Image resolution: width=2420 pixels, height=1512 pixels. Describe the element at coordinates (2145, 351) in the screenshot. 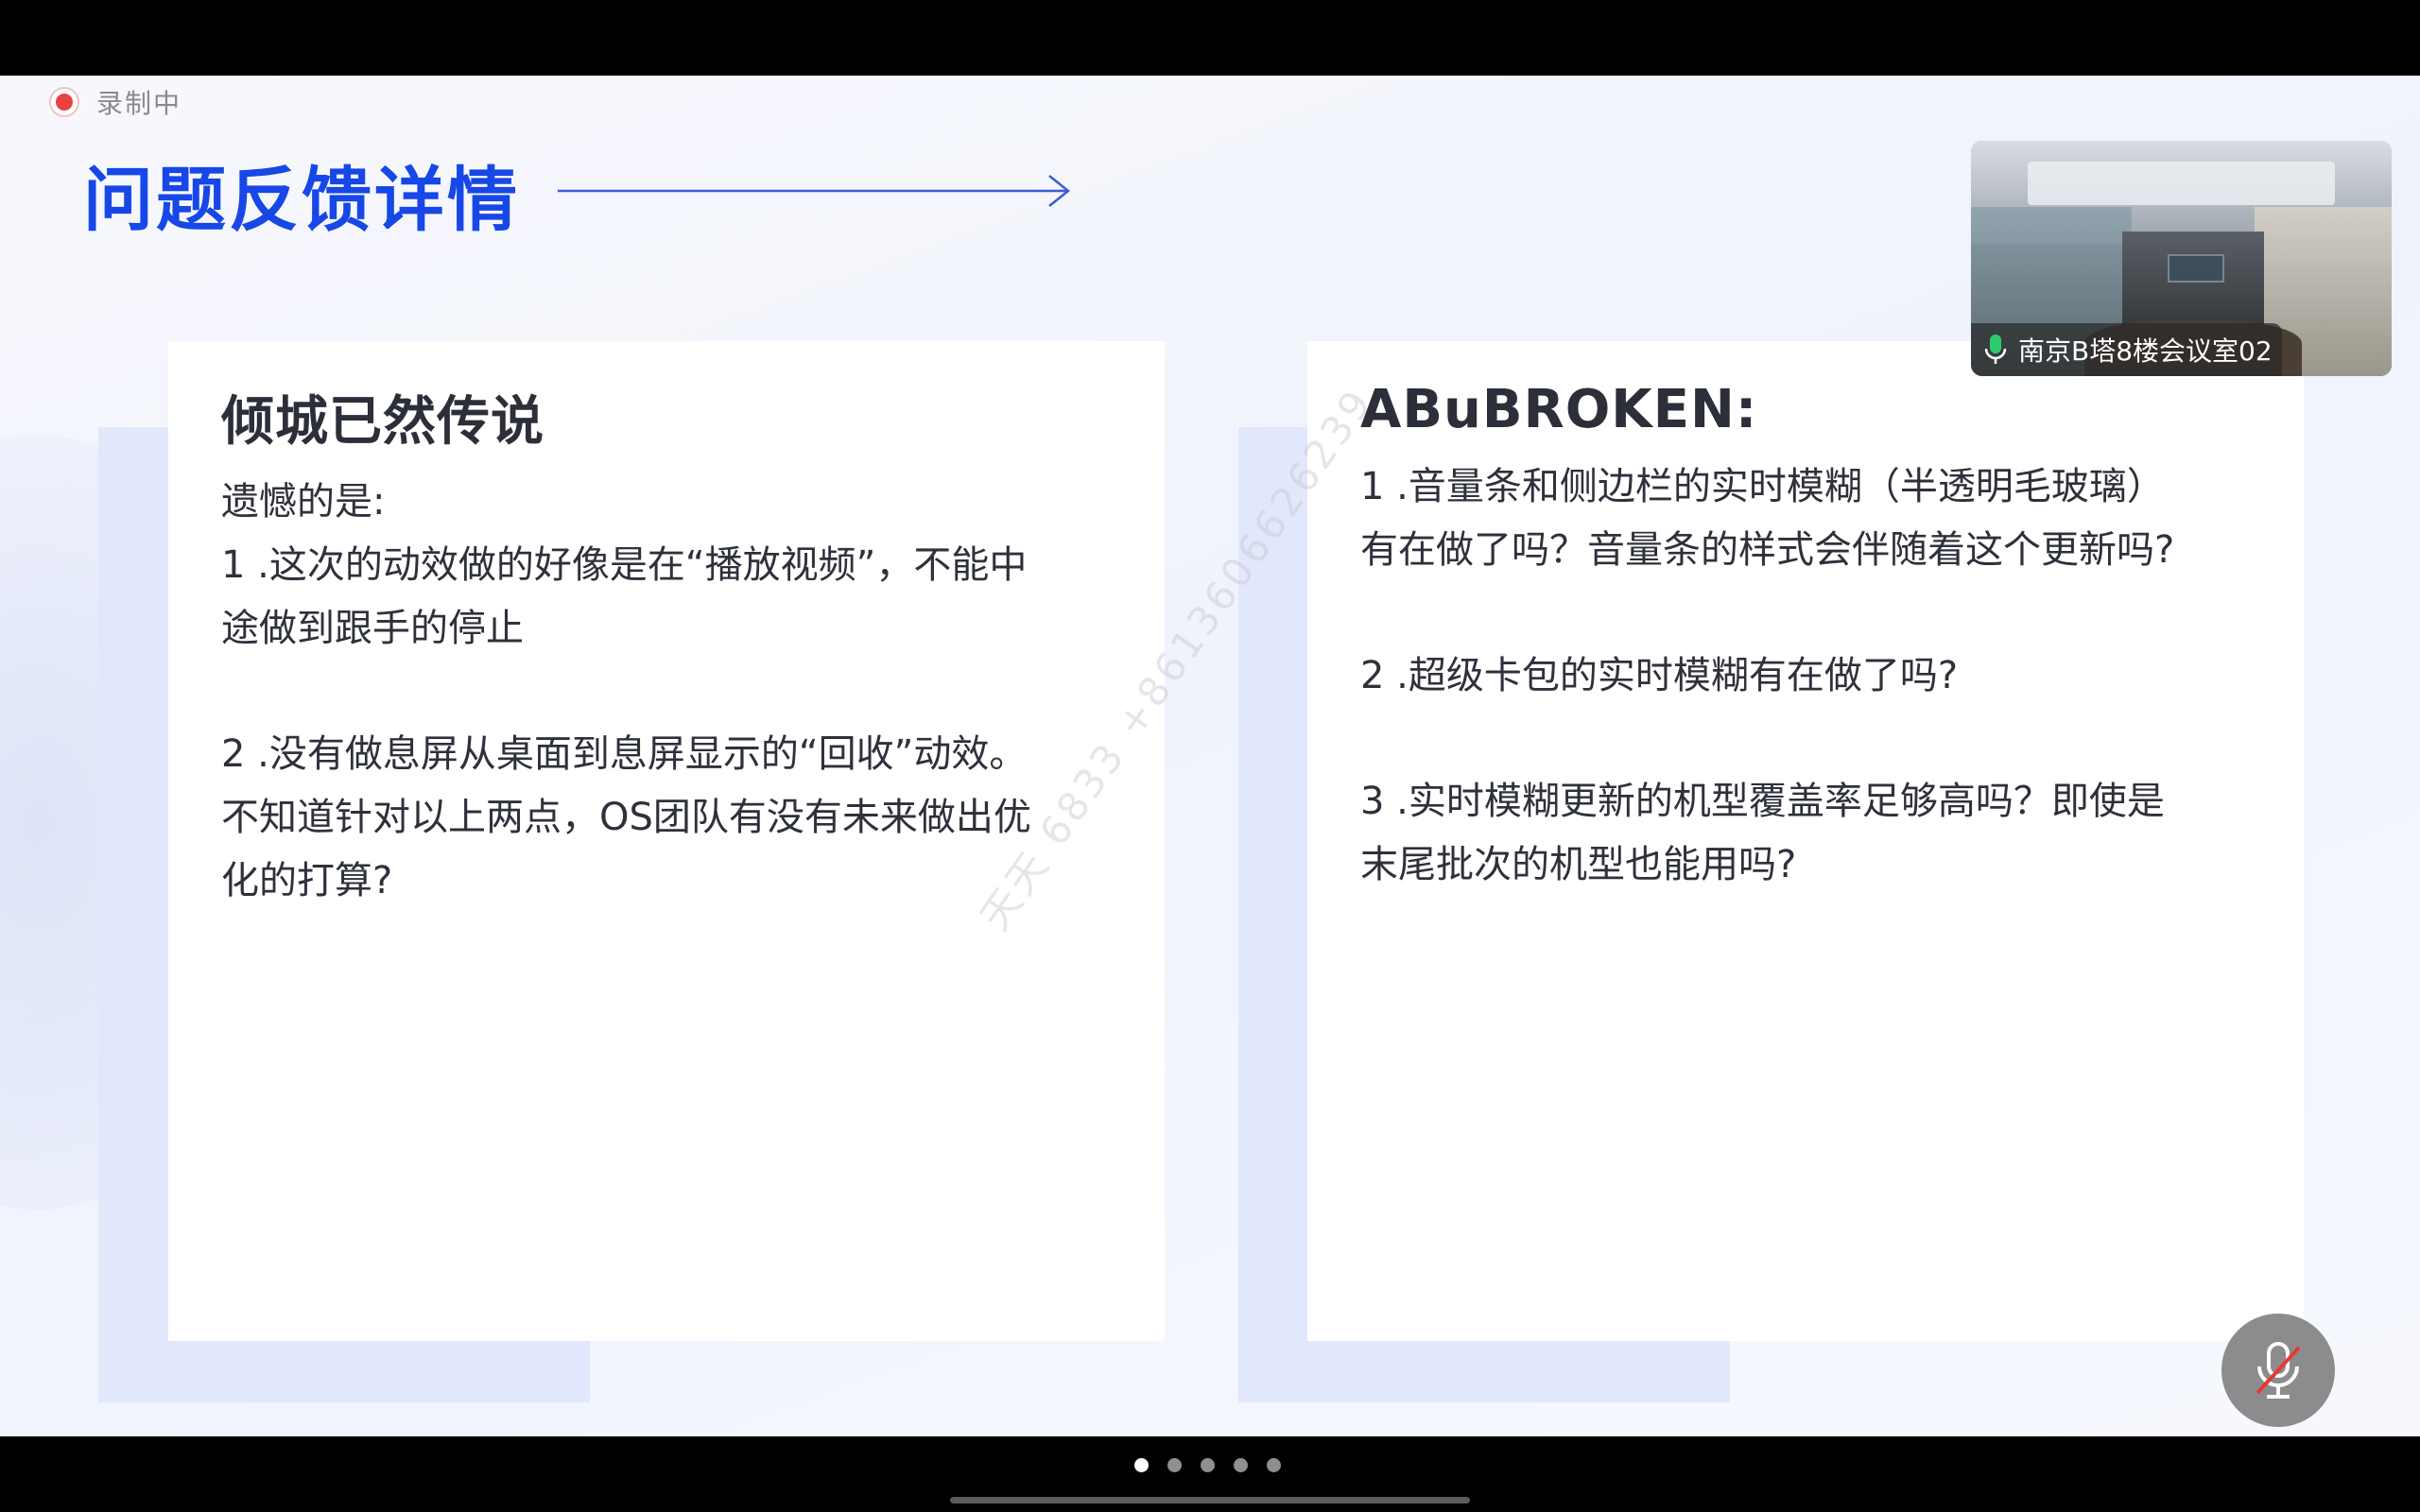

I see `participant-name: 南京B塔8楼会议室02` at that location.